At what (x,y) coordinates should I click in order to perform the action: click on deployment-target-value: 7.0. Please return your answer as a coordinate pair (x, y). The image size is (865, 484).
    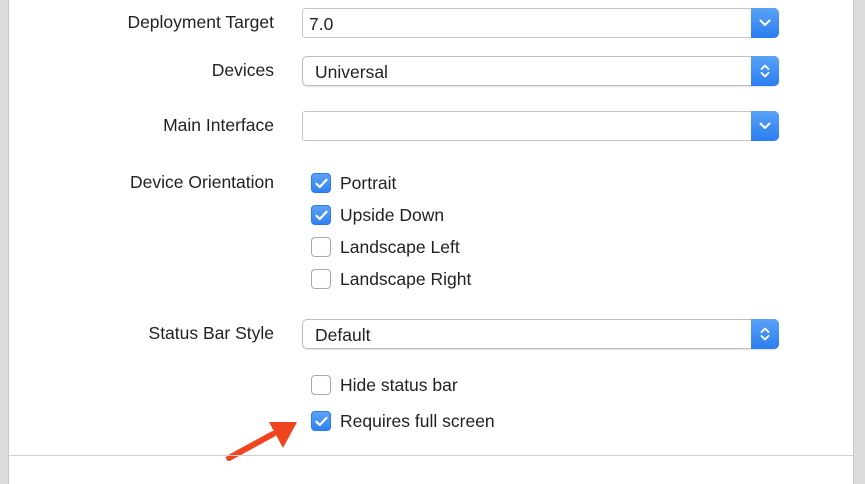
    Looking at the image, I should click on (321, 24).